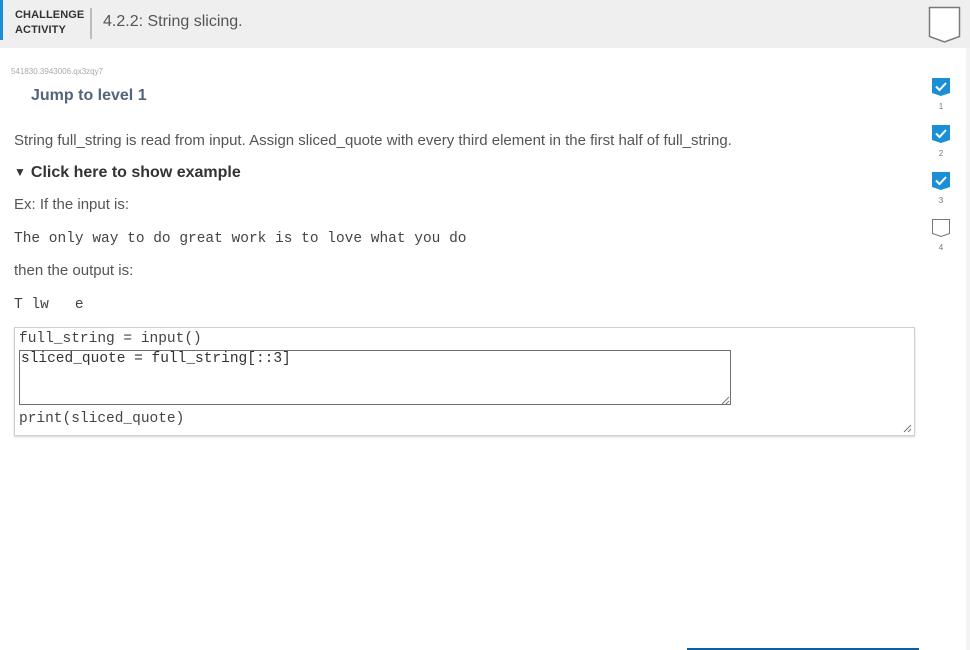  I want to click on code-input: sliced_quote = full_string[::3], so click(375, 377).